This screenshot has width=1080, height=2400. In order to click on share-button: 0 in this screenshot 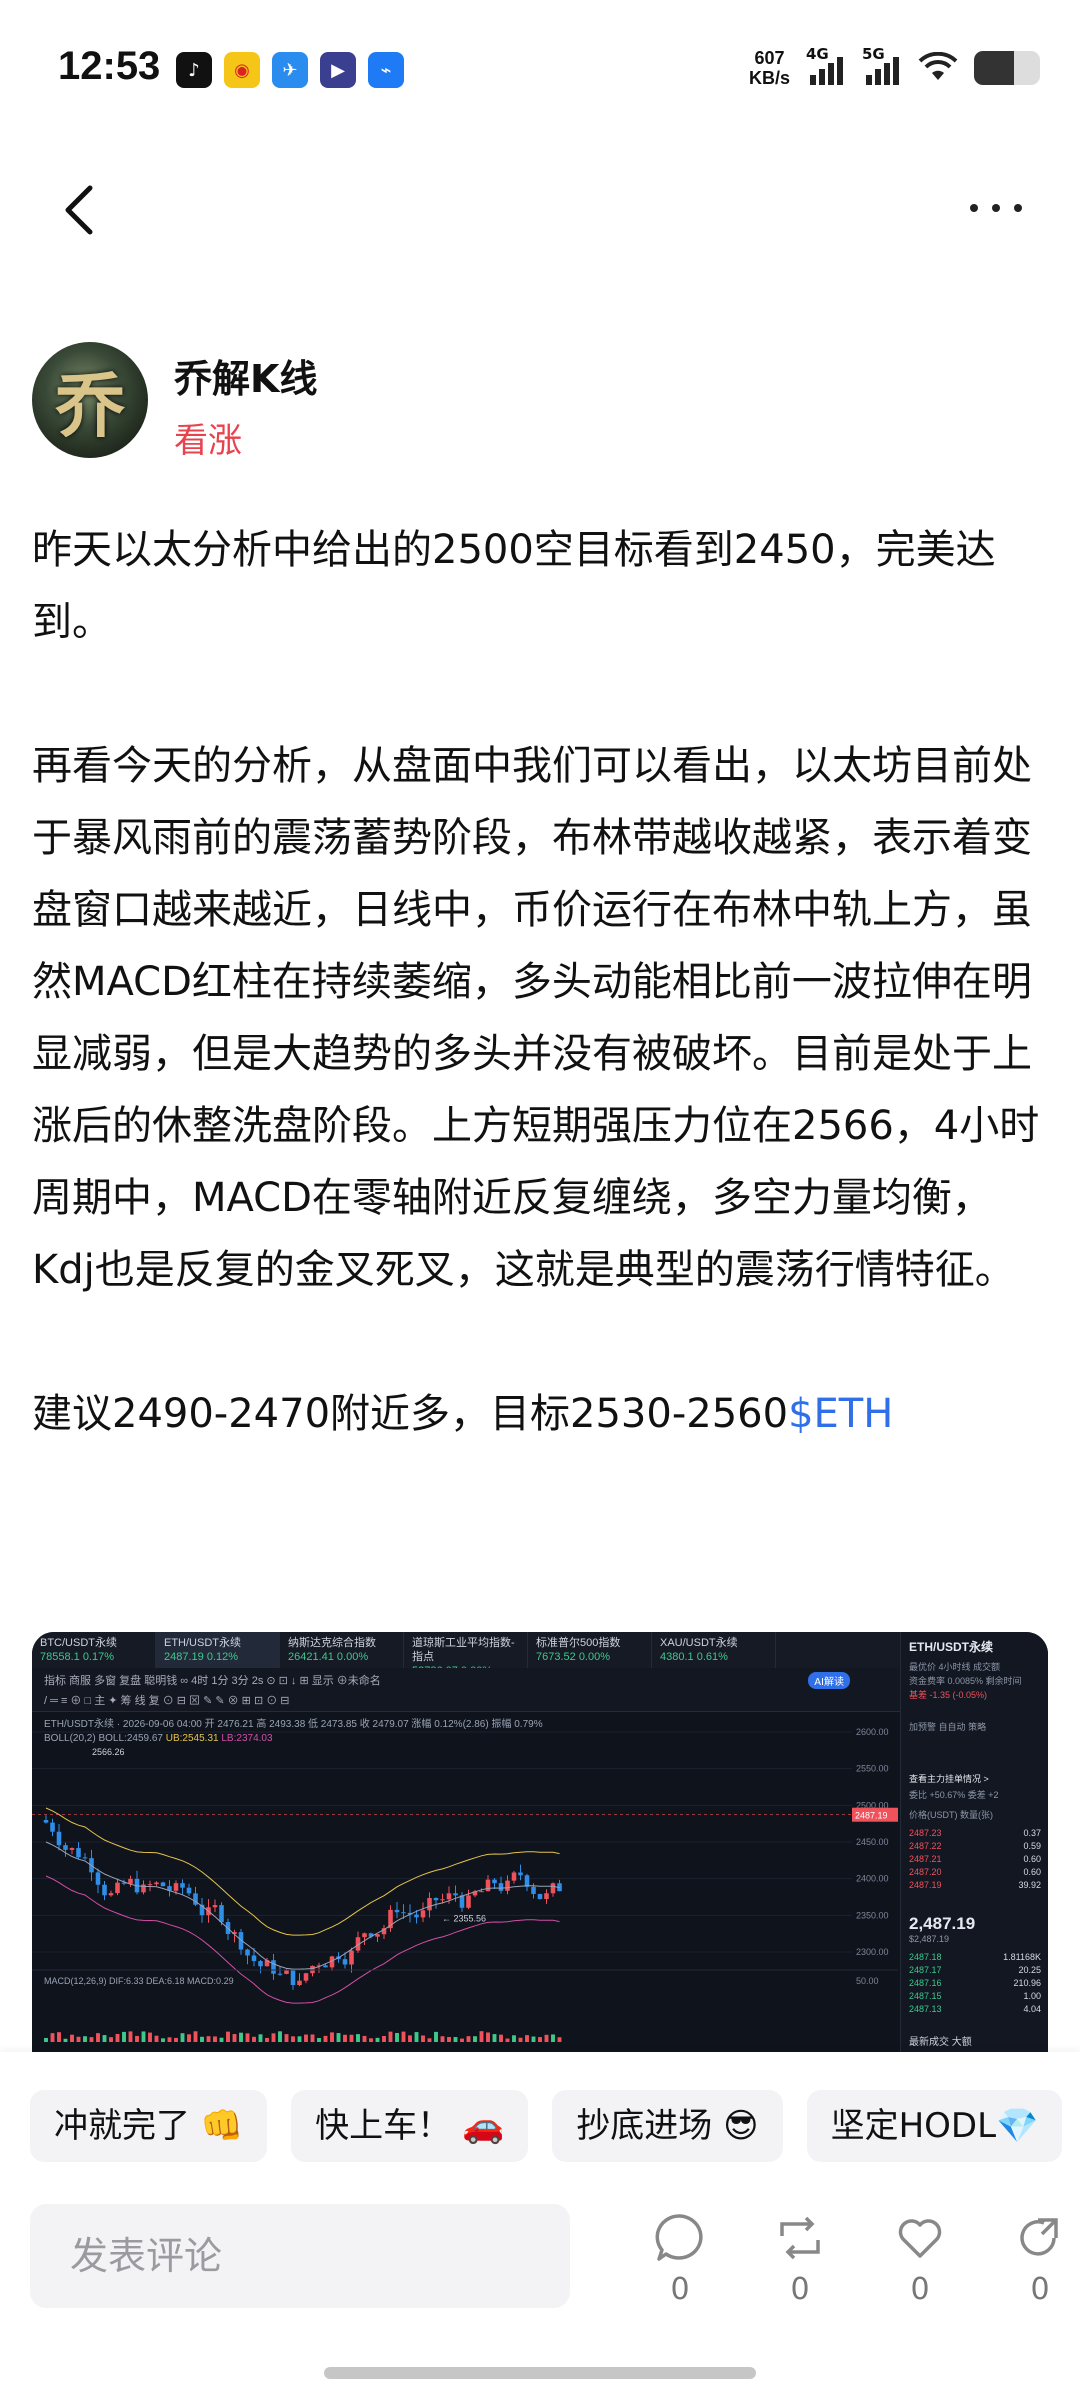, I will do `click(1030, 2259)`.